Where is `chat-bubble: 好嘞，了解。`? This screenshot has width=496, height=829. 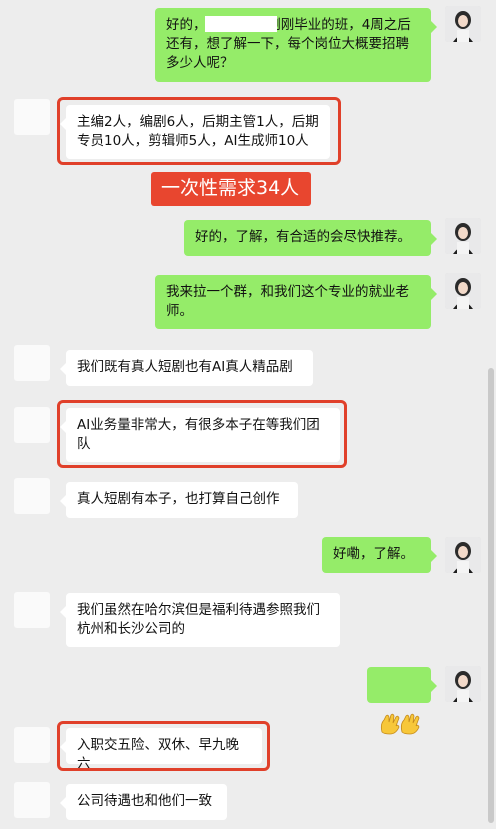 chat-bubble: 好嘞，了解。 is located at coordinates (379, 555).